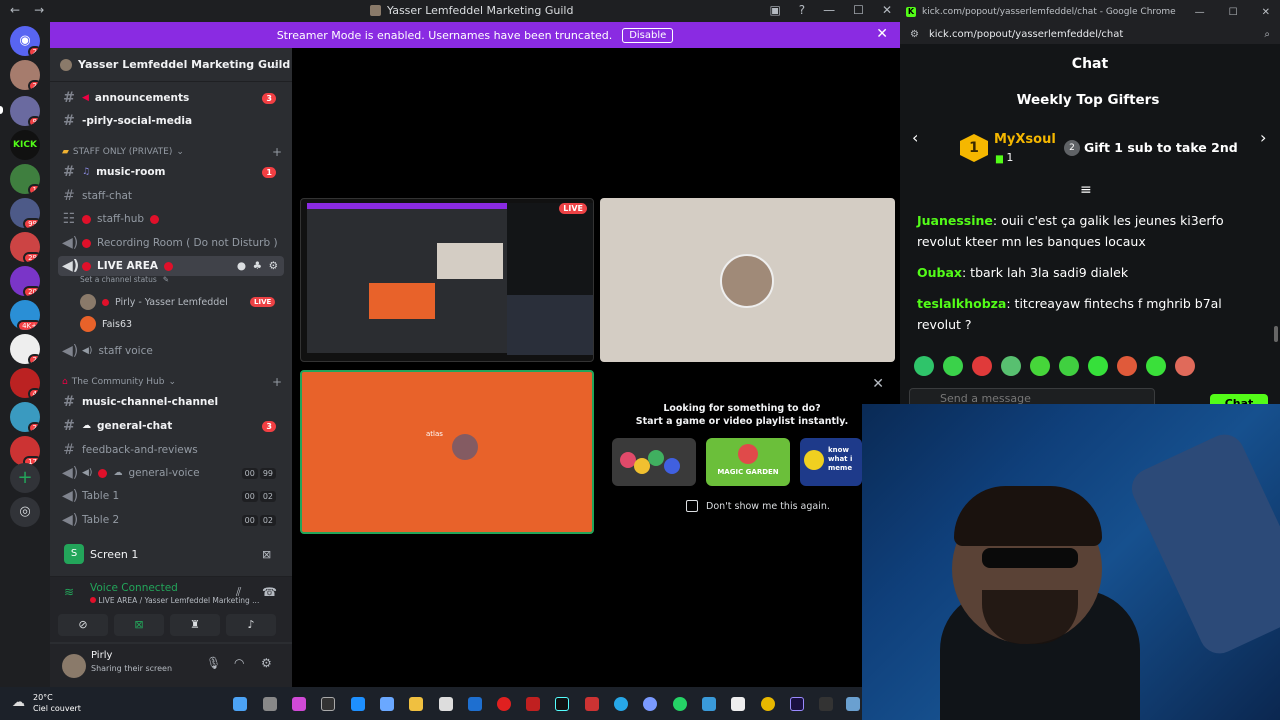 This screenshot has width=1280, height=720. What do you see at coordinates (171, 196) in the screenshot?
I see `channel-staff-chat: # staff-chat` at bounding box center [171, 196].